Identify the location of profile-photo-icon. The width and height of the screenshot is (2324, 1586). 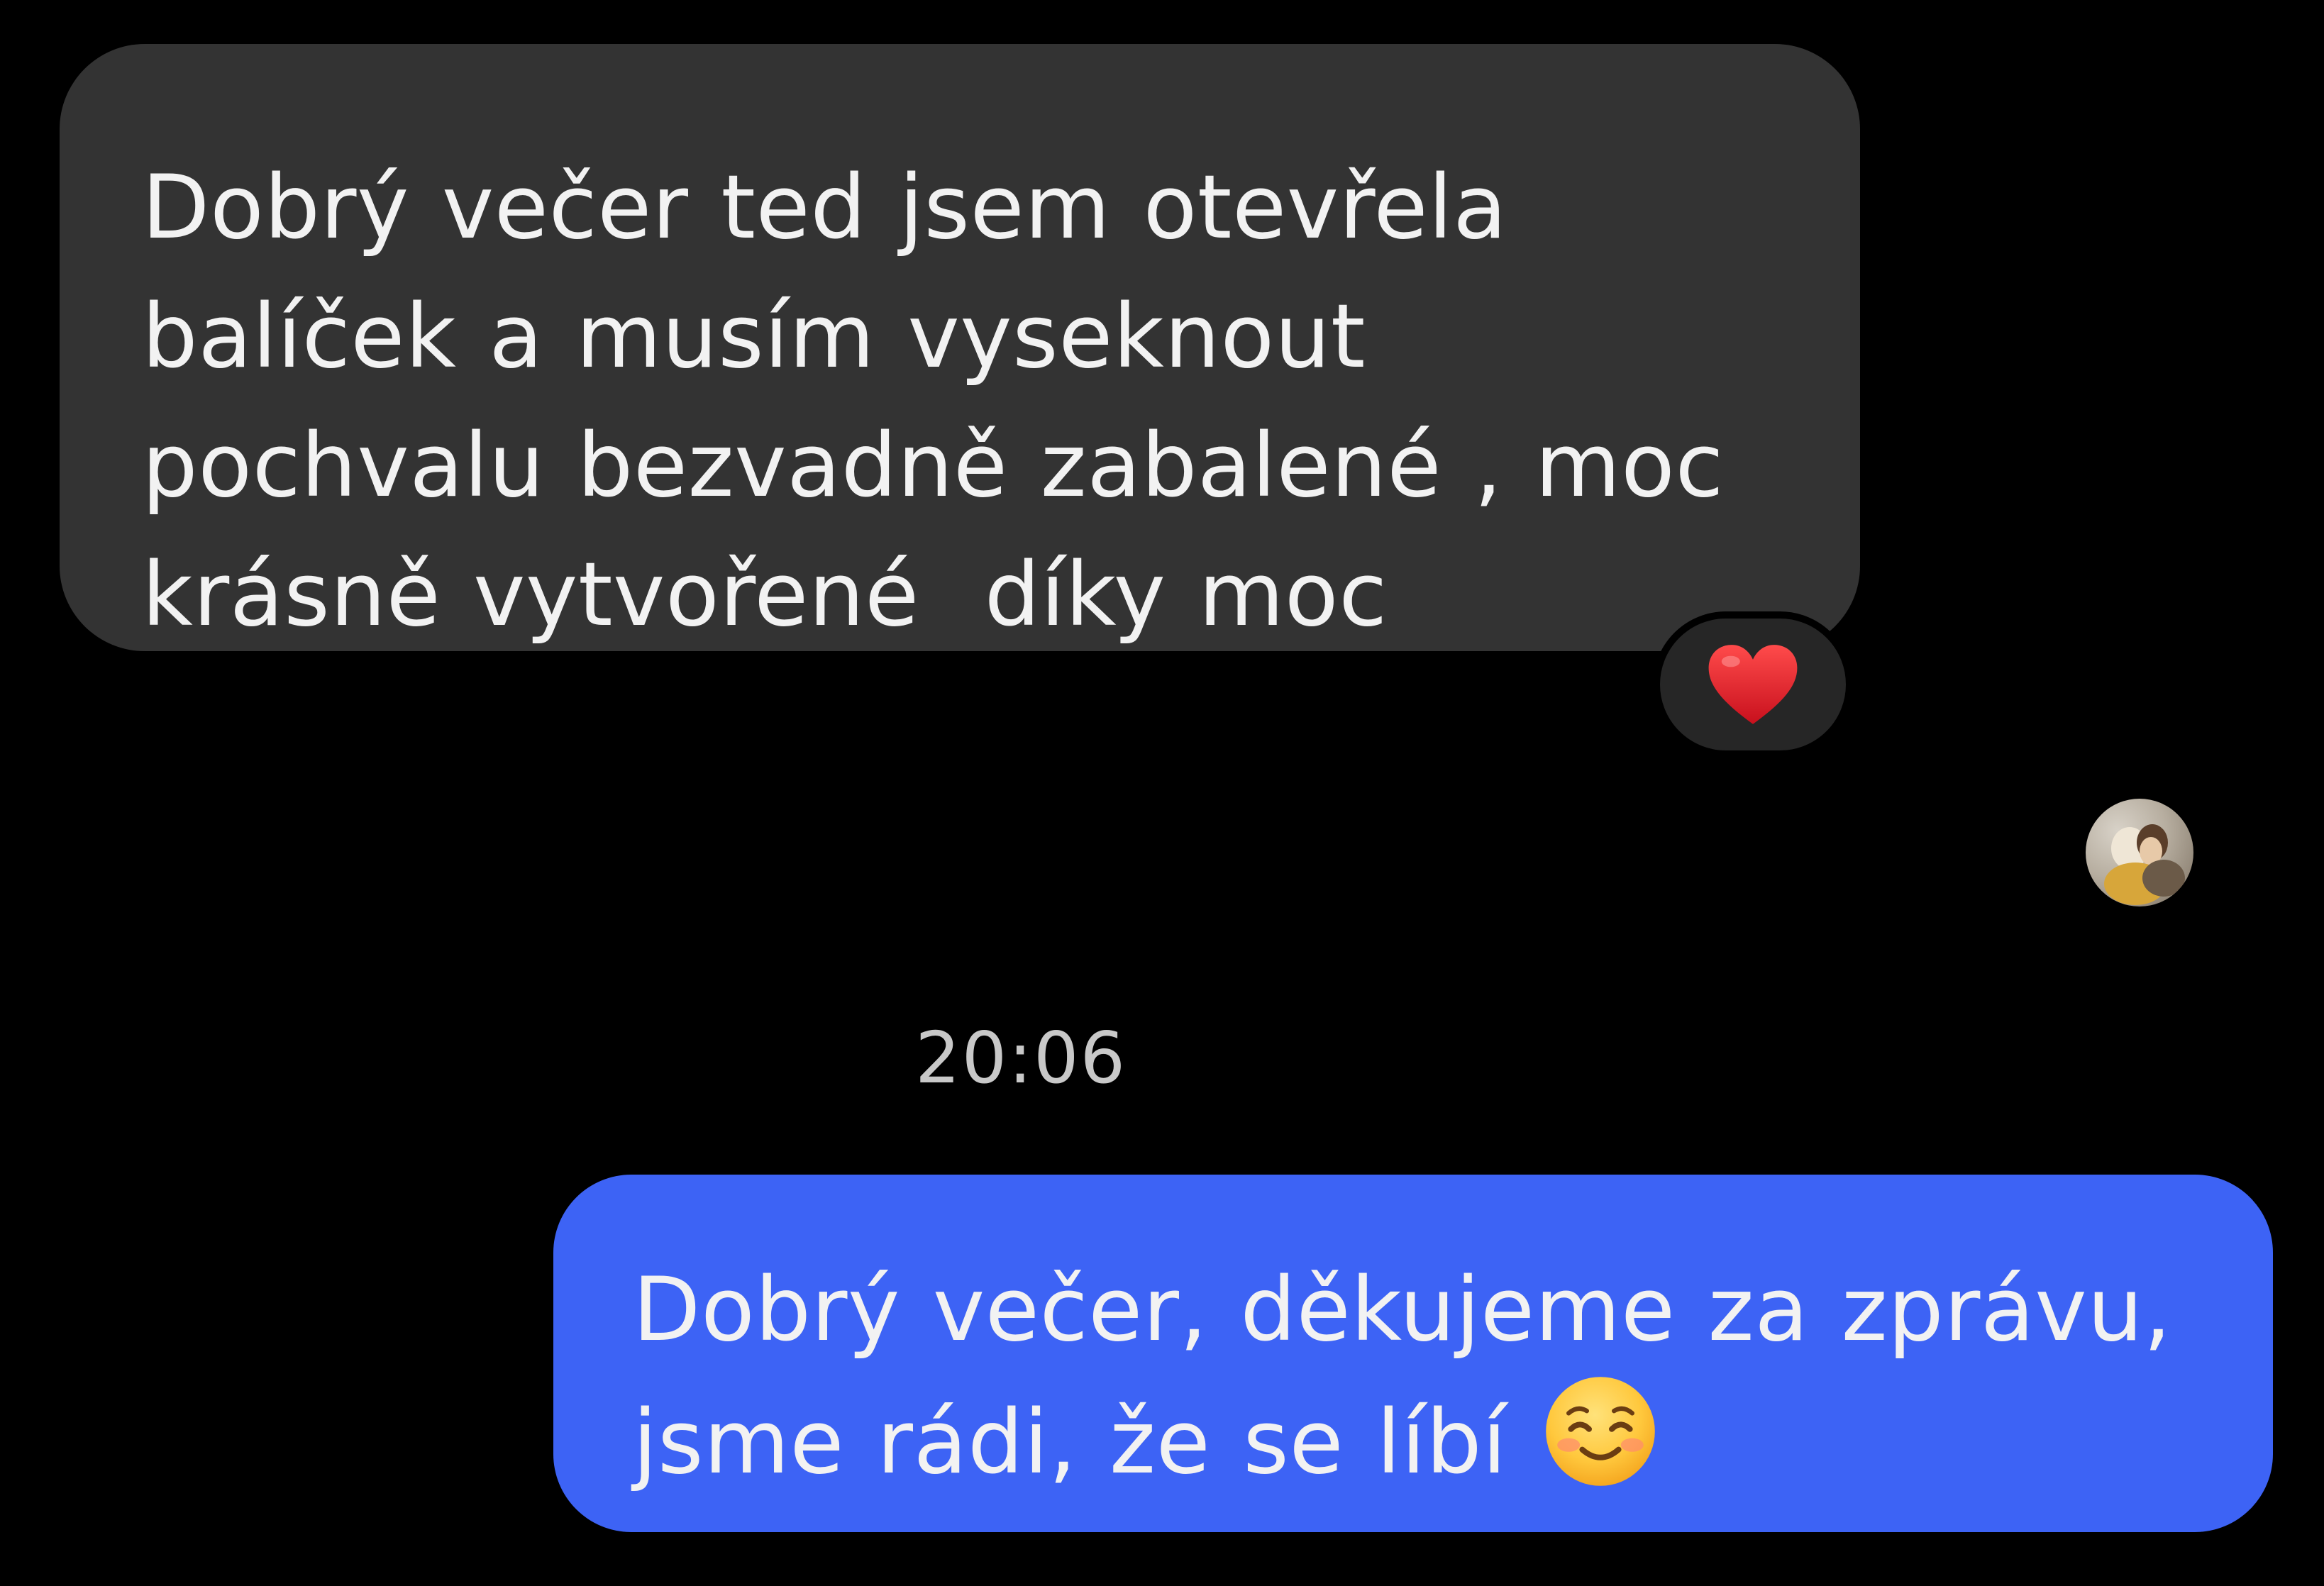
(2144, 865).